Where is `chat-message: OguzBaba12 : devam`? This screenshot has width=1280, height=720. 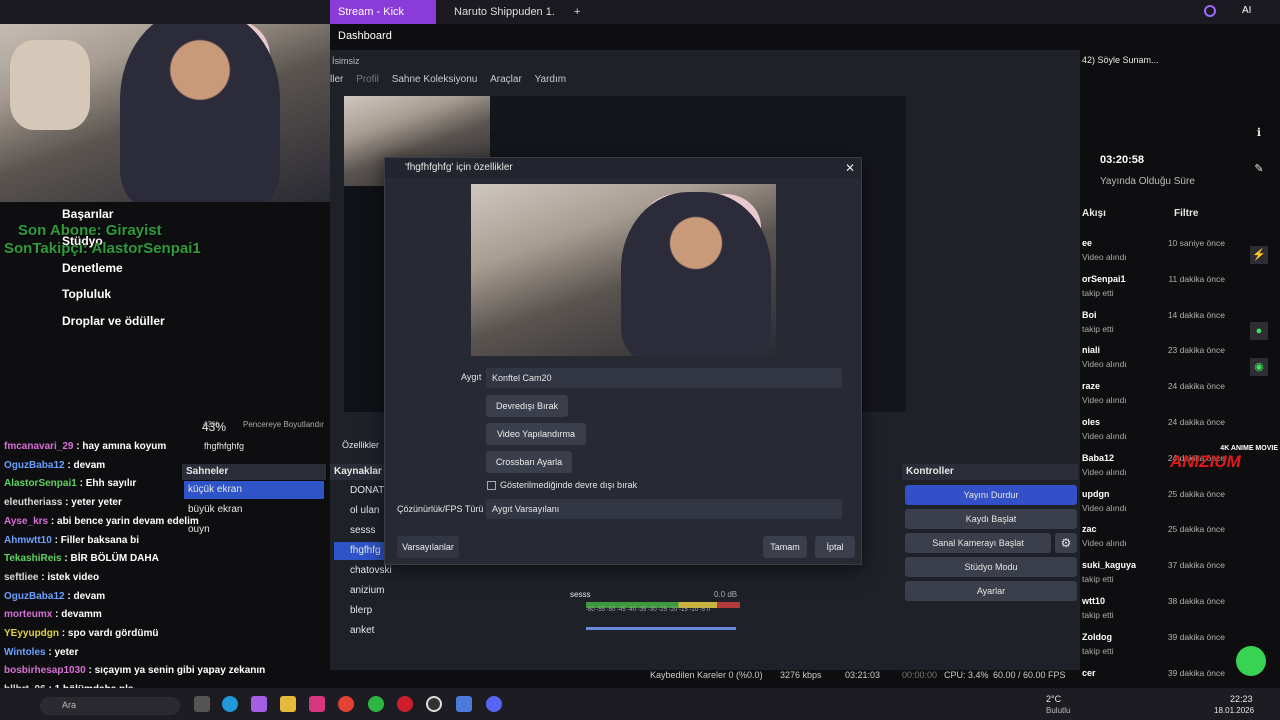
chat-message: OguzBaba12 : devam is located at coordinates (54, 596).